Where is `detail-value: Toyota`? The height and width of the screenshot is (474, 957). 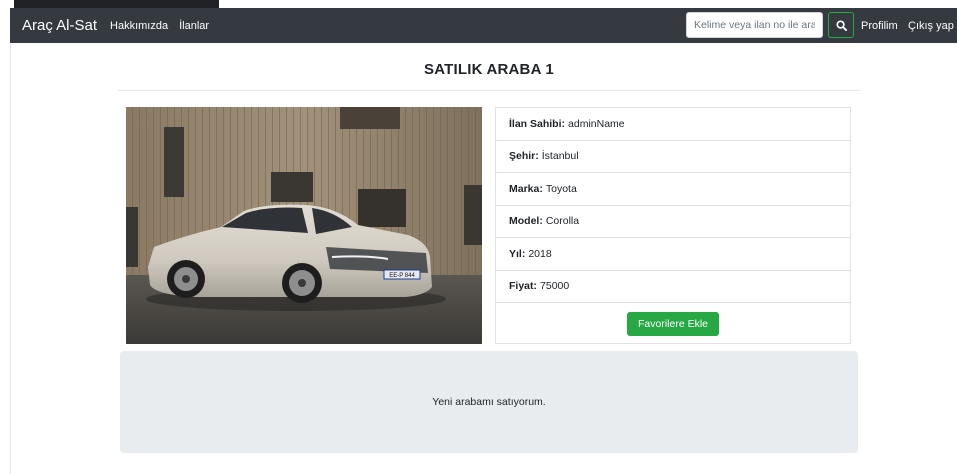 detail-value: Toyota is located at coordinates (561, 188).